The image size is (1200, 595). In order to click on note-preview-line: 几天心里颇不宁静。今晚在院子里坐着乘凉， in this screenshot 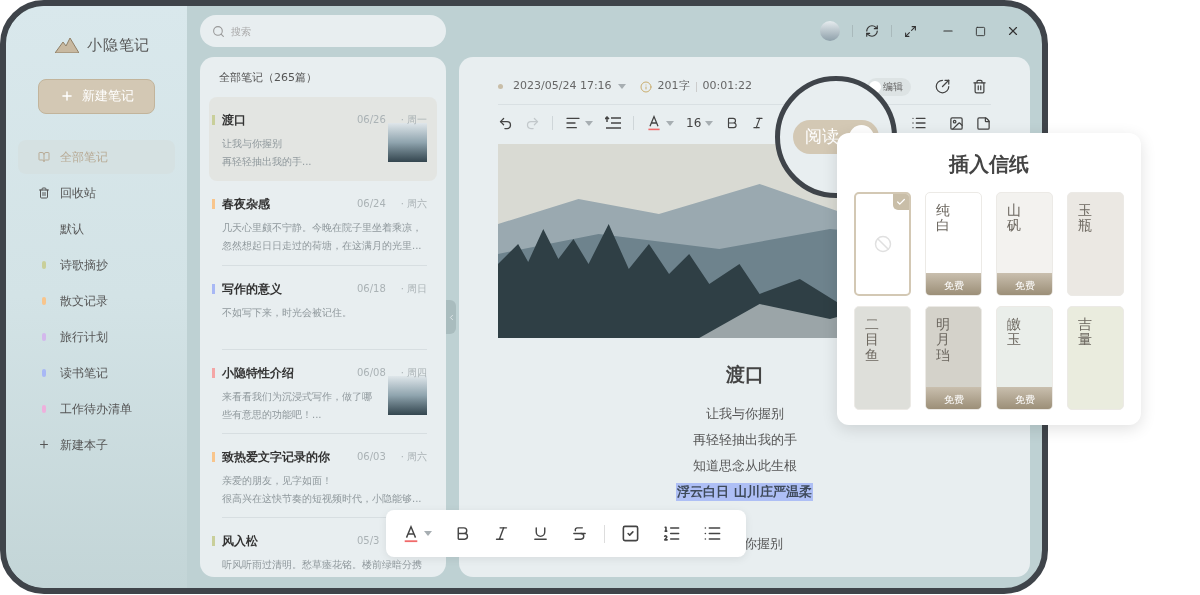, I will do `click(322, 227)`.